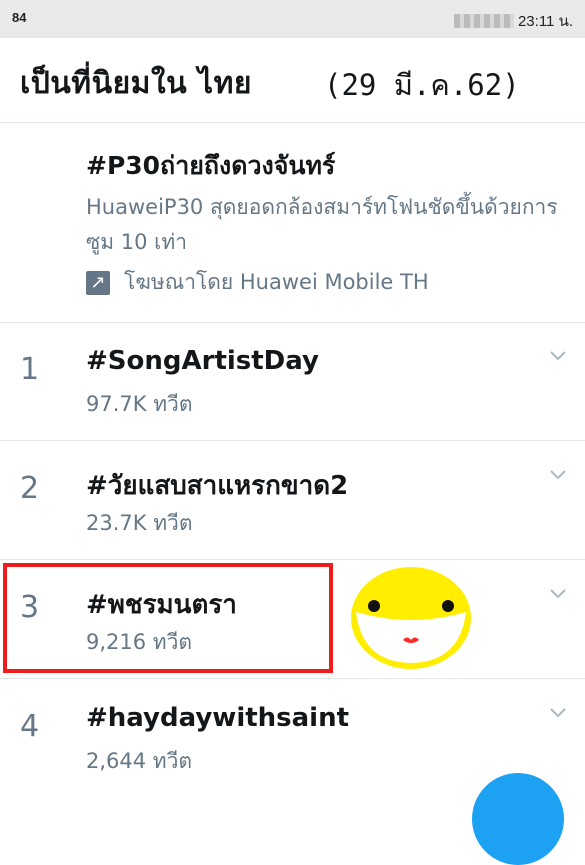 This screenshot has height=865, width=585. Describe the element at coordinates (422, 85) in the screenshot. I see `date-annotation: (29 มี.ค.62)` at that location.